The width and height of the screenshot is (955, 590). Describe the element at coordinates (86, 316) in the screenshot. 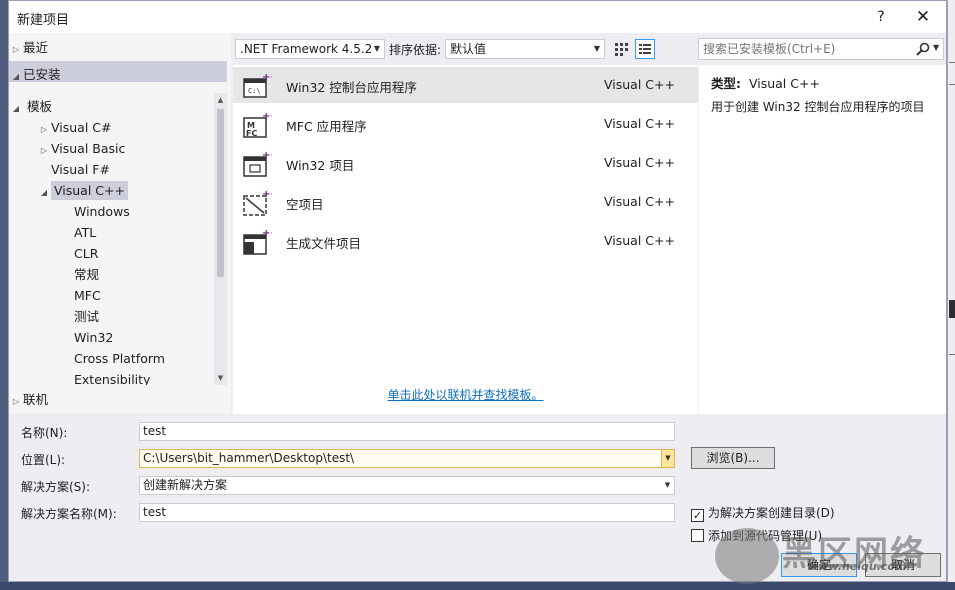

I see `tree-item-test: 测试` at that location.